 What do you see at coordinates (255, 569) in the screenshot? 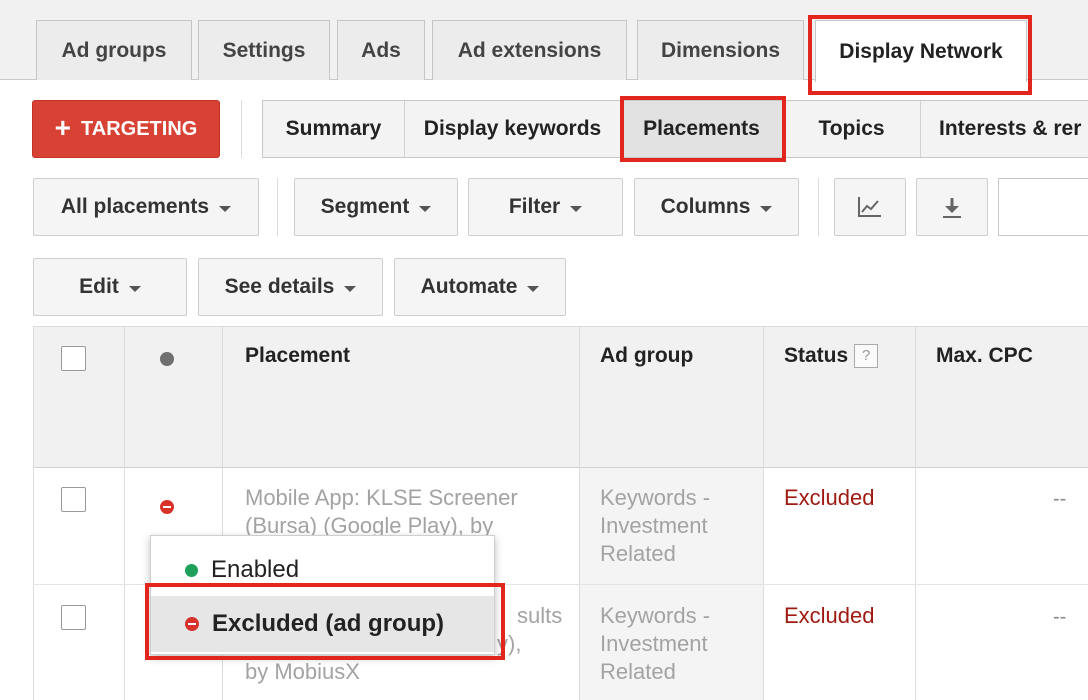
I see `dropdown-option-label: Enabled` at bounding box center [255, 569].